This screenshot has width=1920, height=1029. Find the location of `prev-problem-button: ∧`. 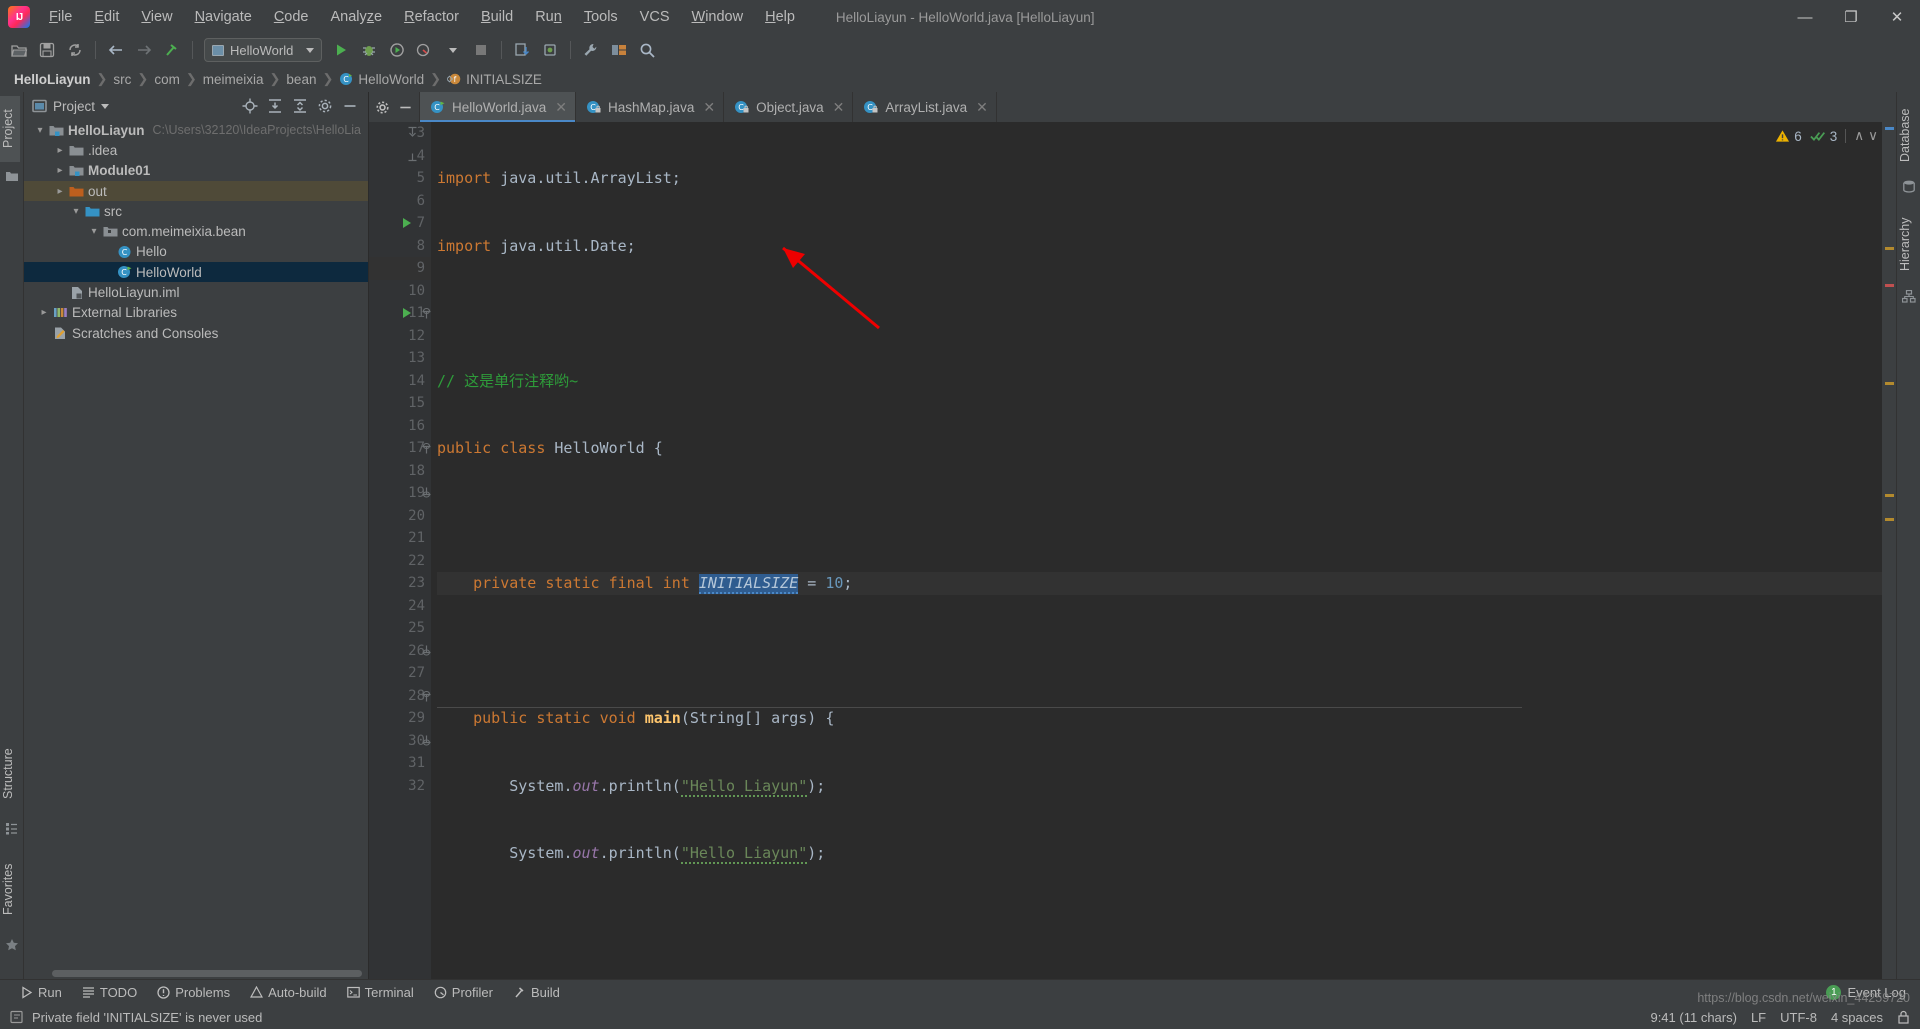

prev-problem-button: ∧ is located at coordinates (1859, 136).